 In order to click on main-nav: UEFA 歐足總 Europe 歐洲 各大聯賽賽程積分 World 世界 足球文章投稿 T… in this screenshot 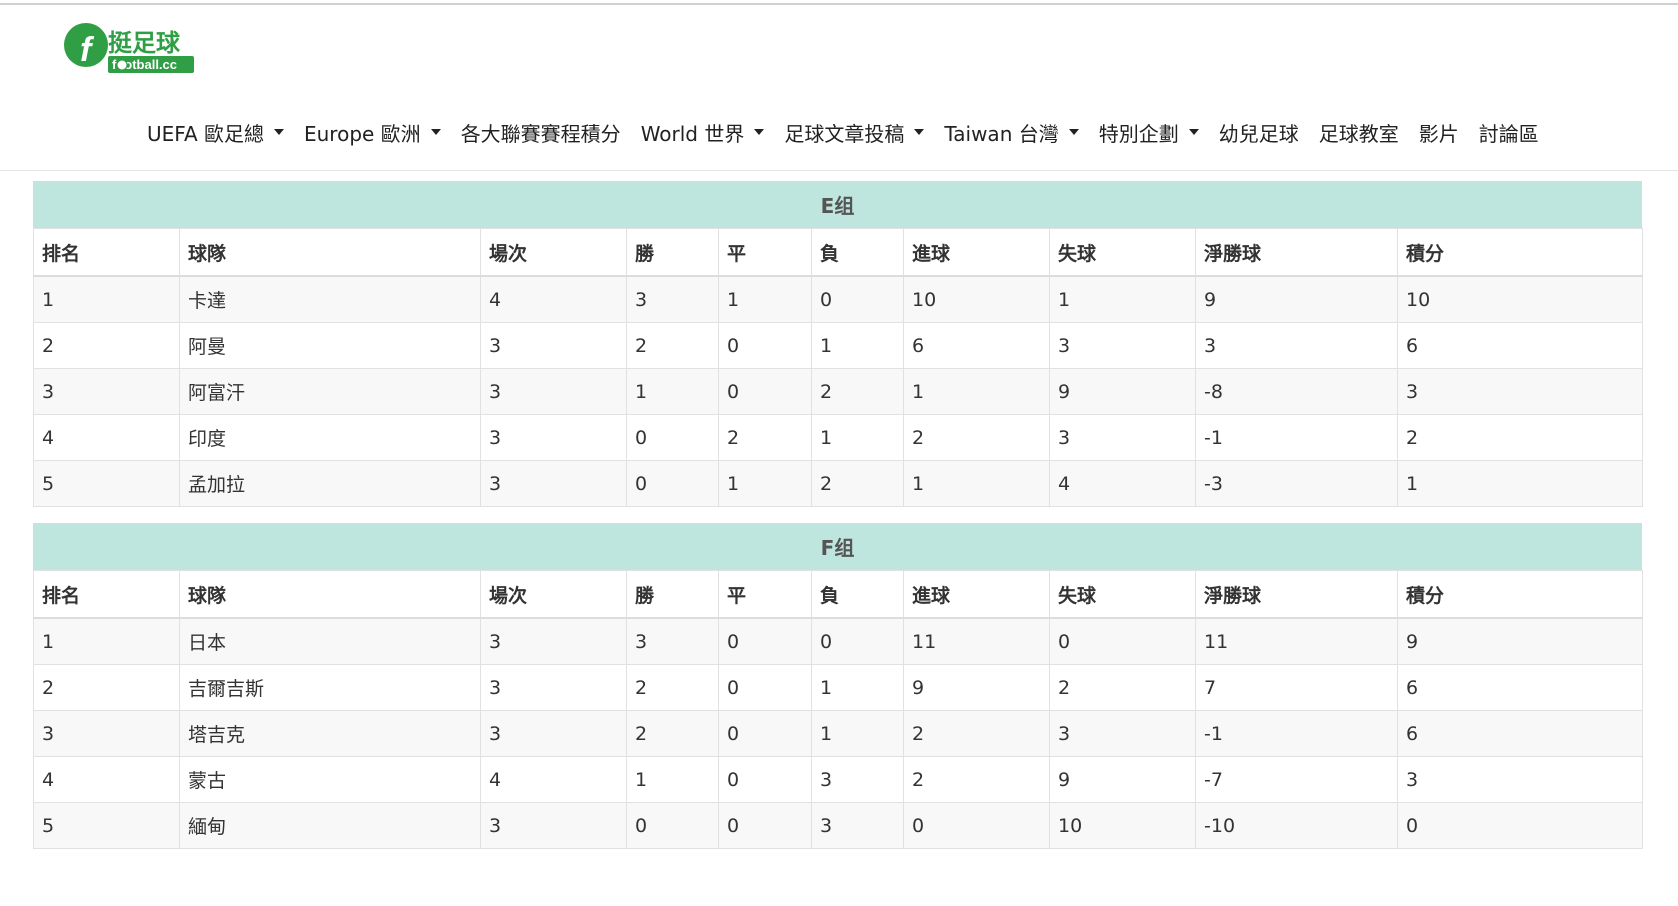, I will do `click(843, 132)`.